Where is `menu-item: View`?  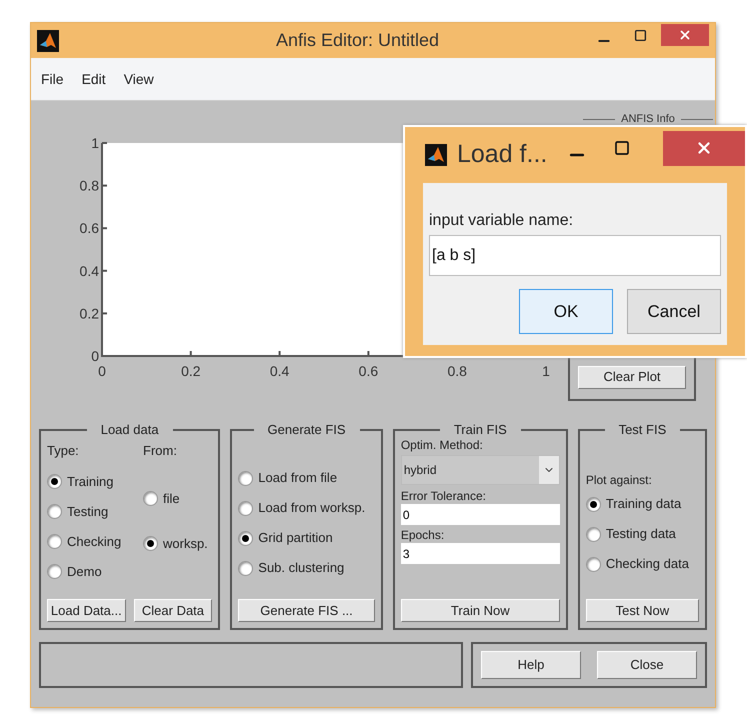 menu-item: View is located at coordinates (139, 79).